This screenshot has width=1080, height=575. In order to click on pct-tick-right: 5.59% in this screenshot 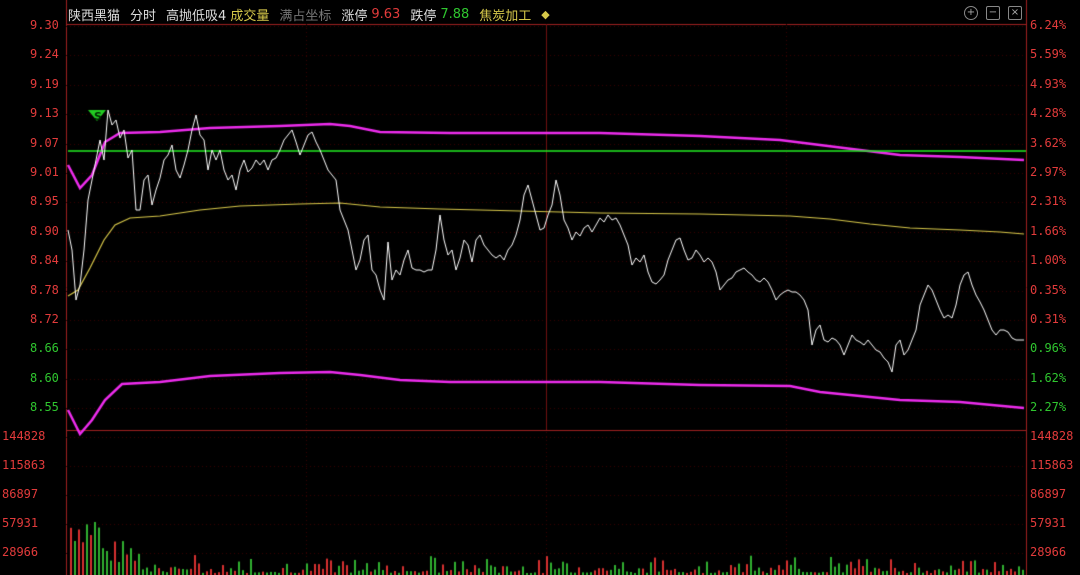, I will do `click(1048, 54)`.